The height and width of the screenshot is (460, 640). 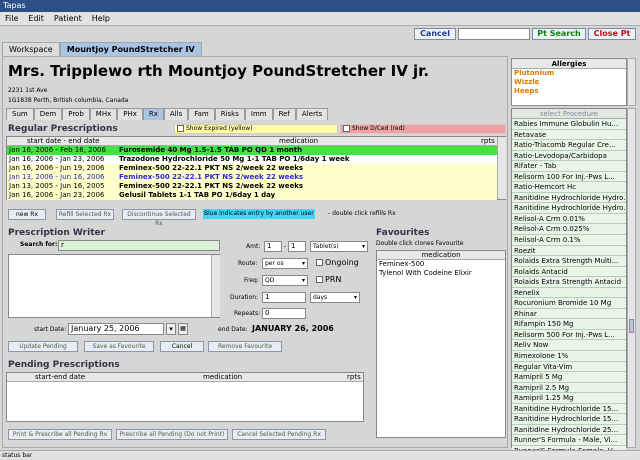 I want to click on drug-search-input: r, so click(x=139, y=245).